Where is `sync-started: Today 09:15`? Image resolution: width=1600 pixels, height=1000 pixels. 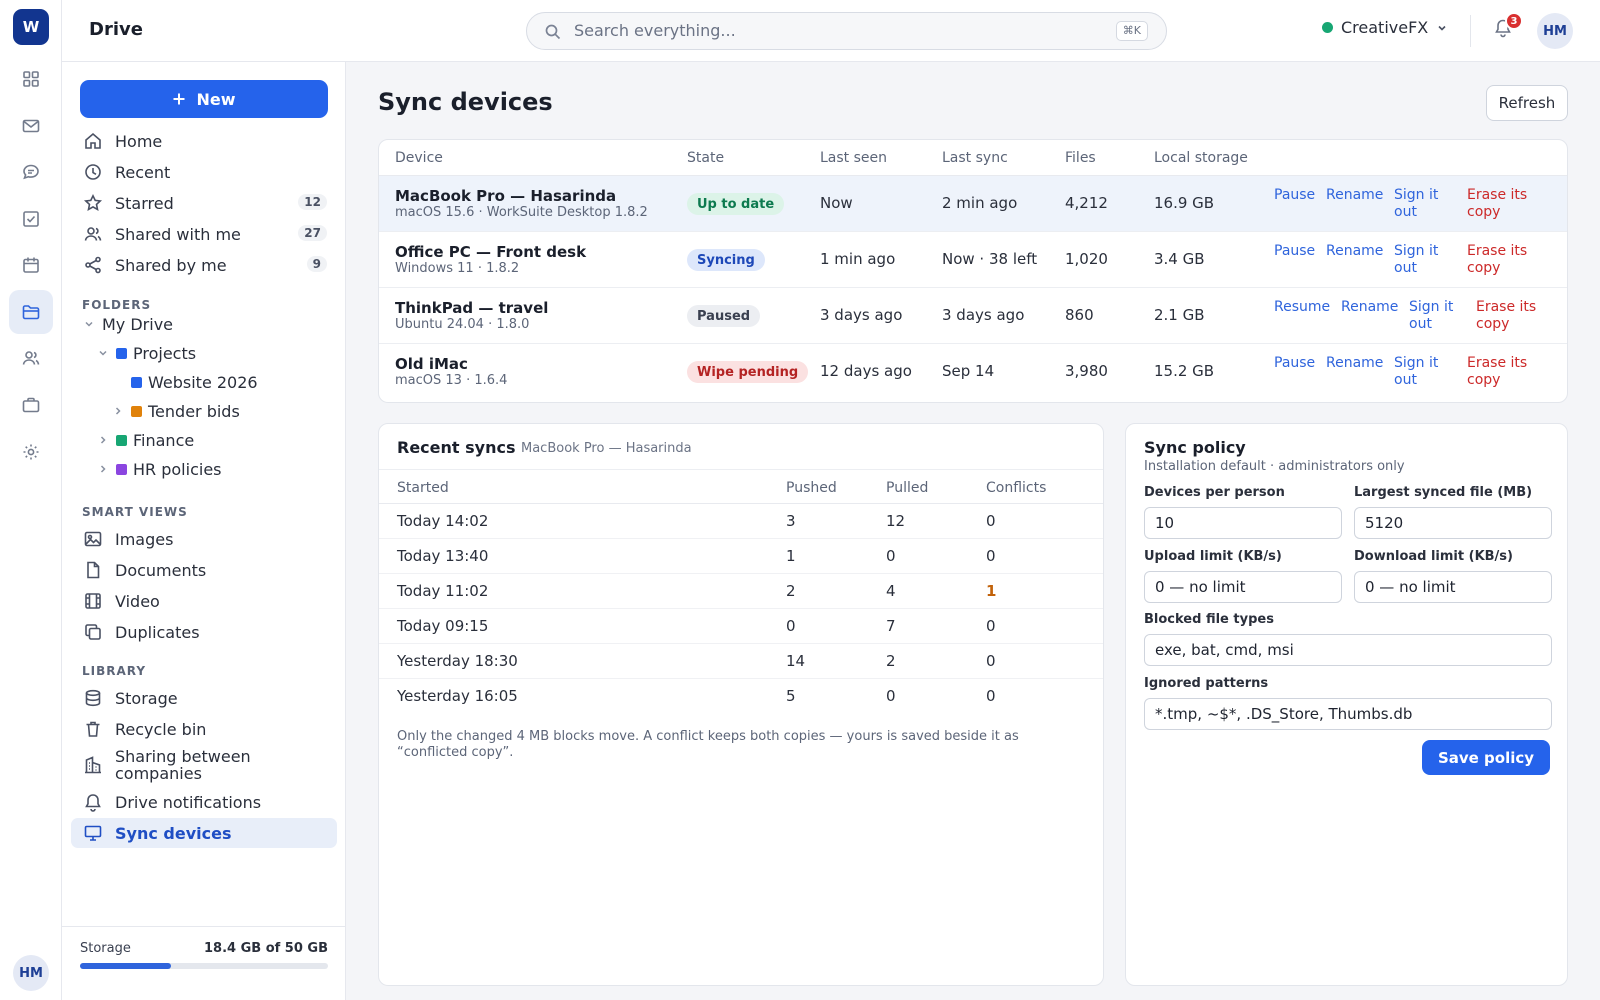 sync-started: Today 09:15 is located at coordinates (443, 626).